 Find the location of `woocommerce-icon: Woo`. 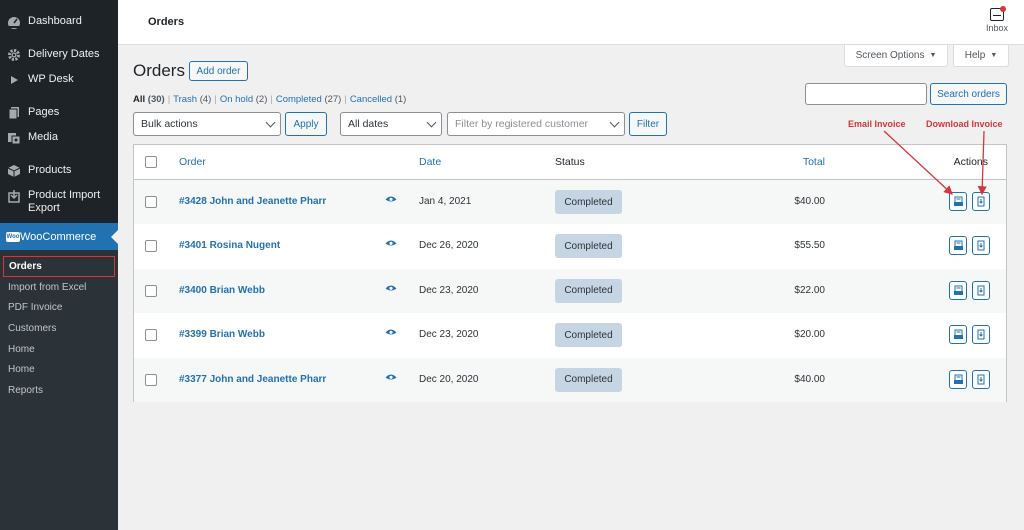

woocommerce-icon: Woo is located at coordinates (13, 236).